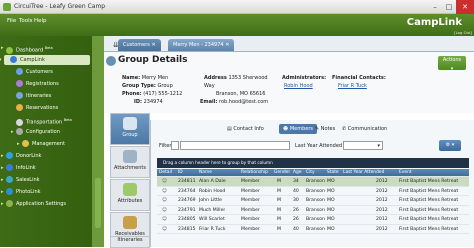  What do you see at coordinates (235, 145) in the screenshot?
I see `filter-input` at bounding box center [235, 145].